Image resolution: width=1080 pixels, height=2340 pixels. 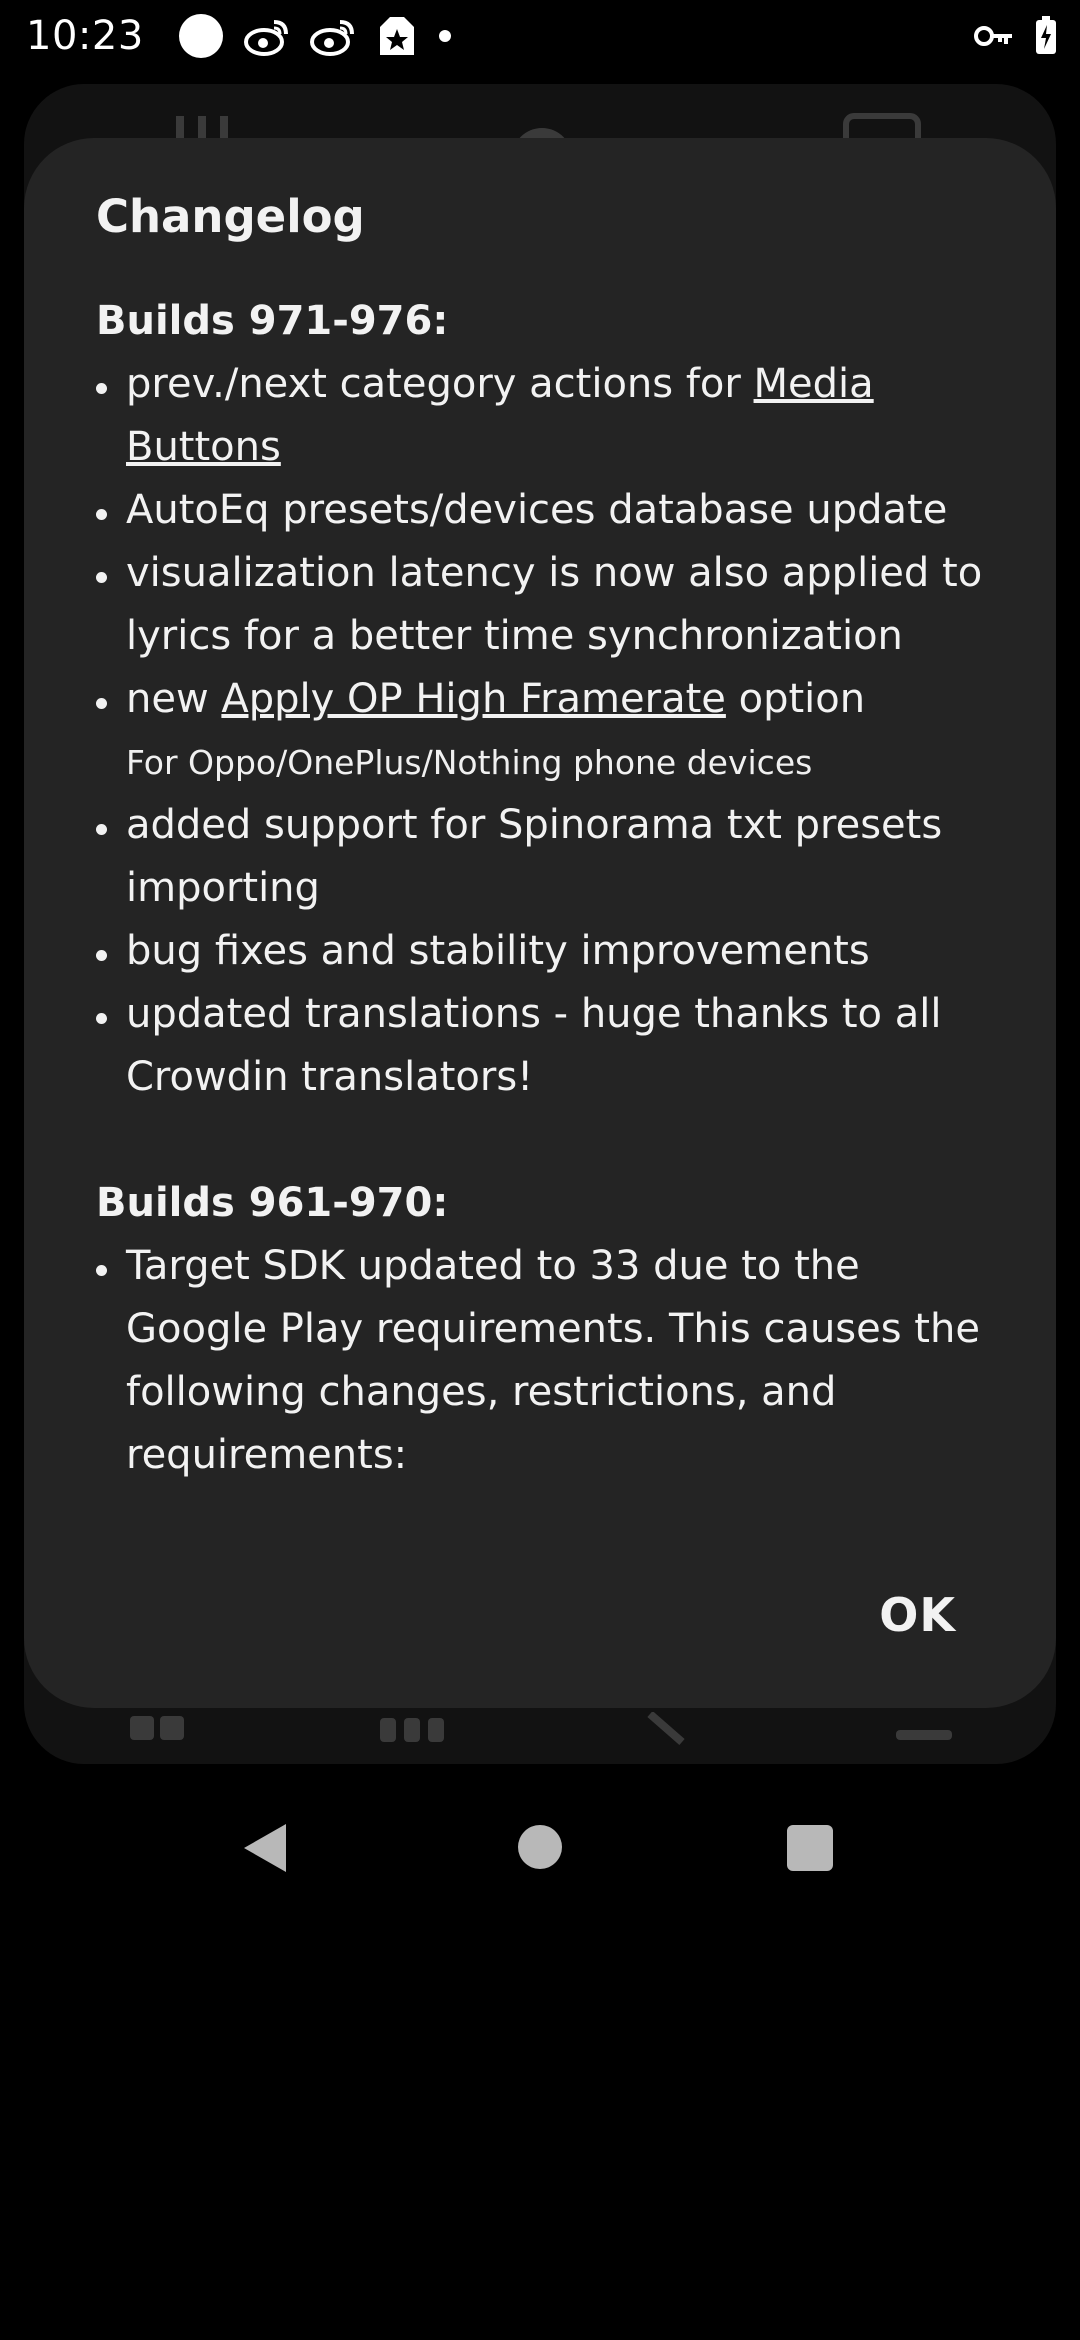 What do you see at coordinates (445, 36) in the screenshot?
I see `dot-icon` at bounding box center [445, 36].